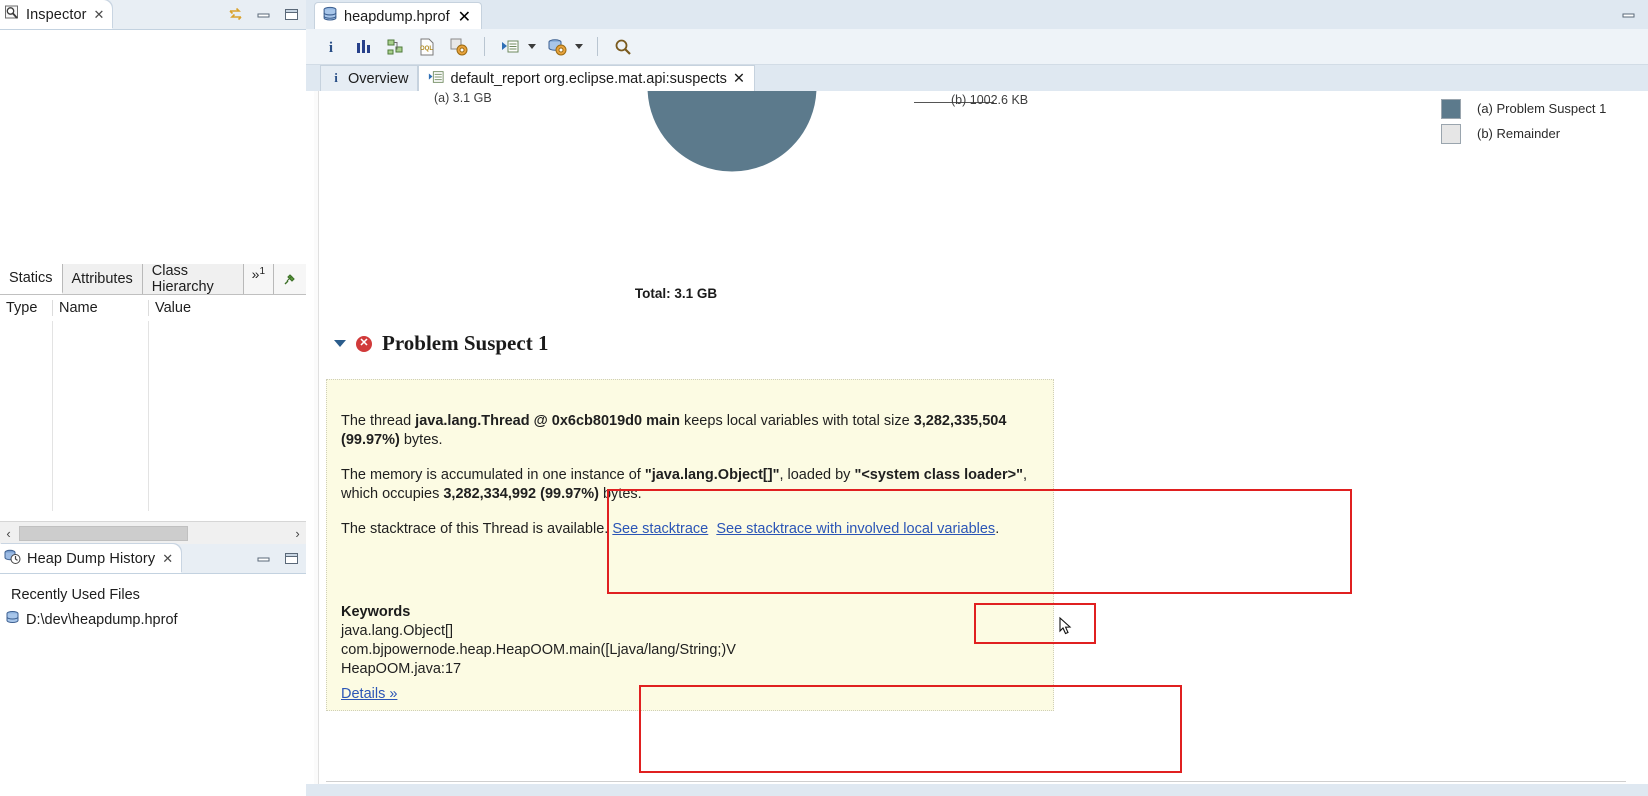  What do you see at coordinates (153, 132) in the screenshot?
I see `inspector-view: Inspector ✕` at bounding box center [153, 132].